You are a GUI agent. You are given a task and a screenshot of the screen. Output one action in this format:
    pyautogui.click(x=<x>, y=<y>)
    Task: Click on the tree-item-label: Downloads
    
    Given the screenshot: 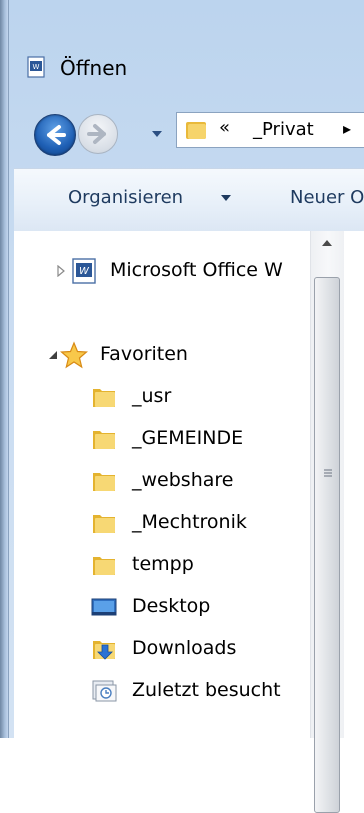 What is the action you would take?
    pyautogui.click(x=184, y=648)
    